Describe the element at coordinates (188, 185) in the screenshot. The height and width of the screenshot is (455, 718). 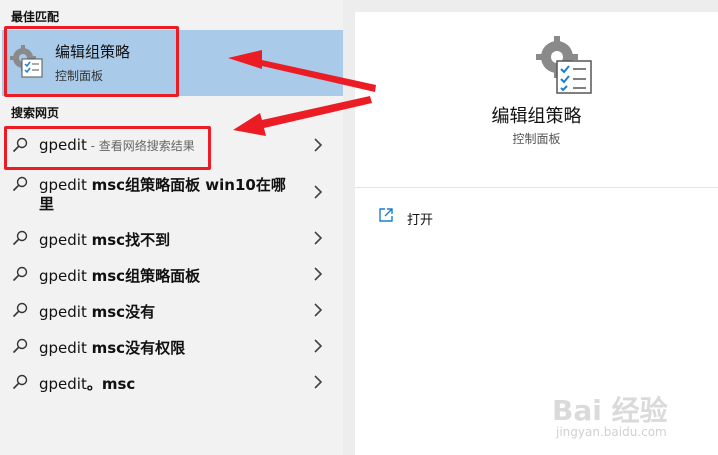
I see `result-suggestion: msc组策略面板 win10在哪` at that location.